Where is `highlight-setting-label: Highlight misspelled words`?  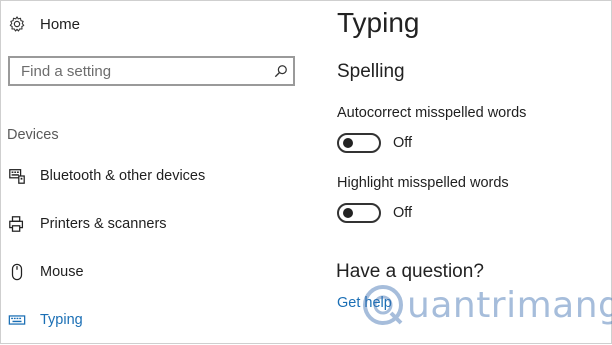 highlight-setting-label: Highlight misspelled words is located at coordinates (423, 183).